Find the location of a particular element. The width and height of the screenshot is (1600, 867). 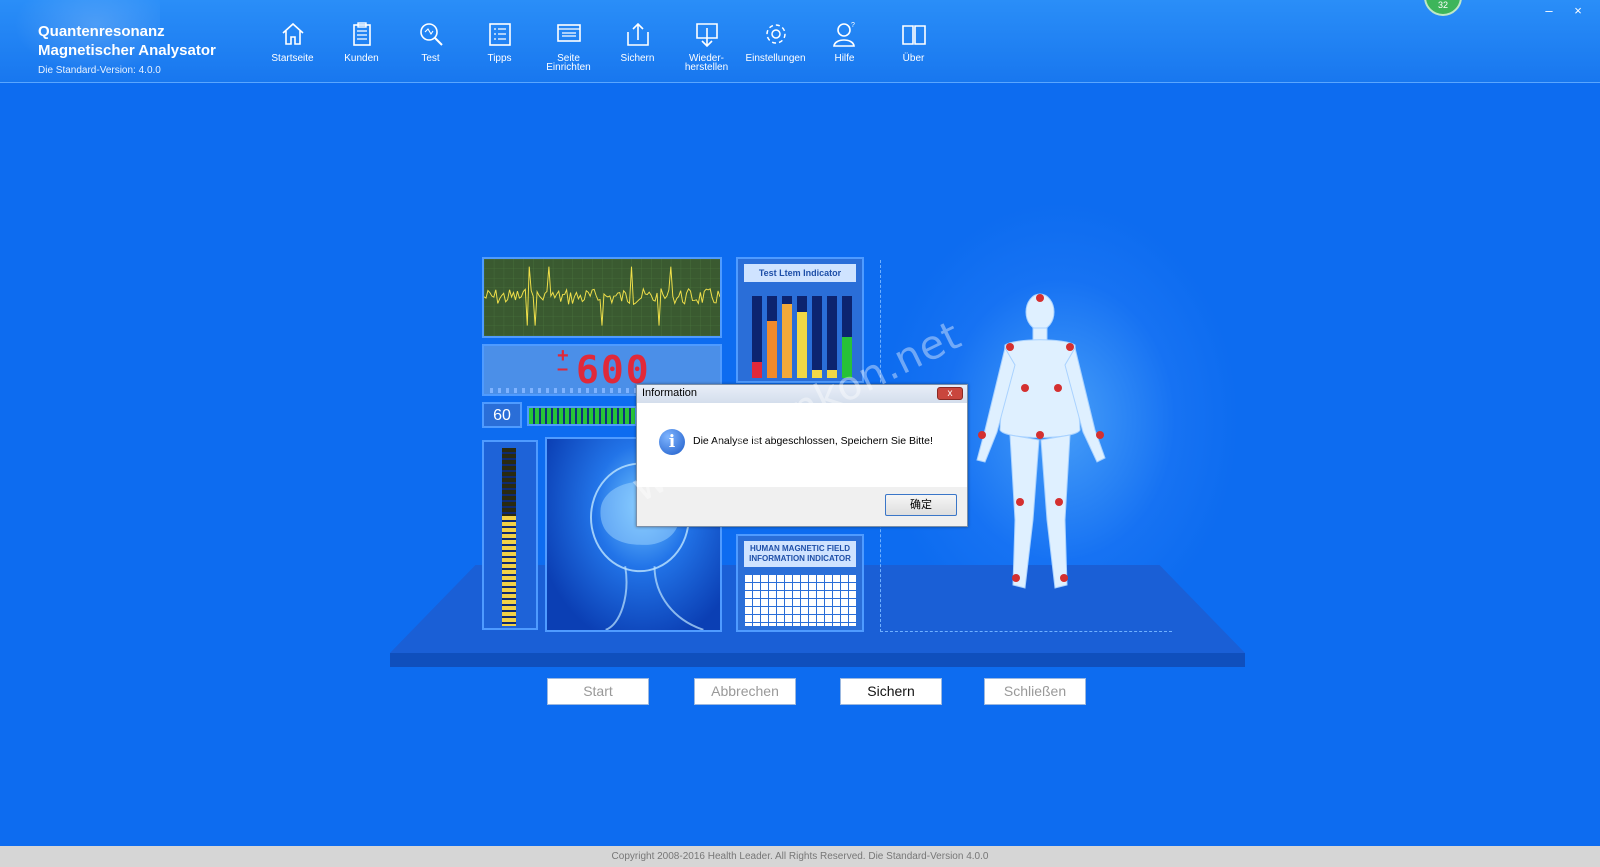

nav-label: Wieder- herstellen is located at coordinates (706, 63).